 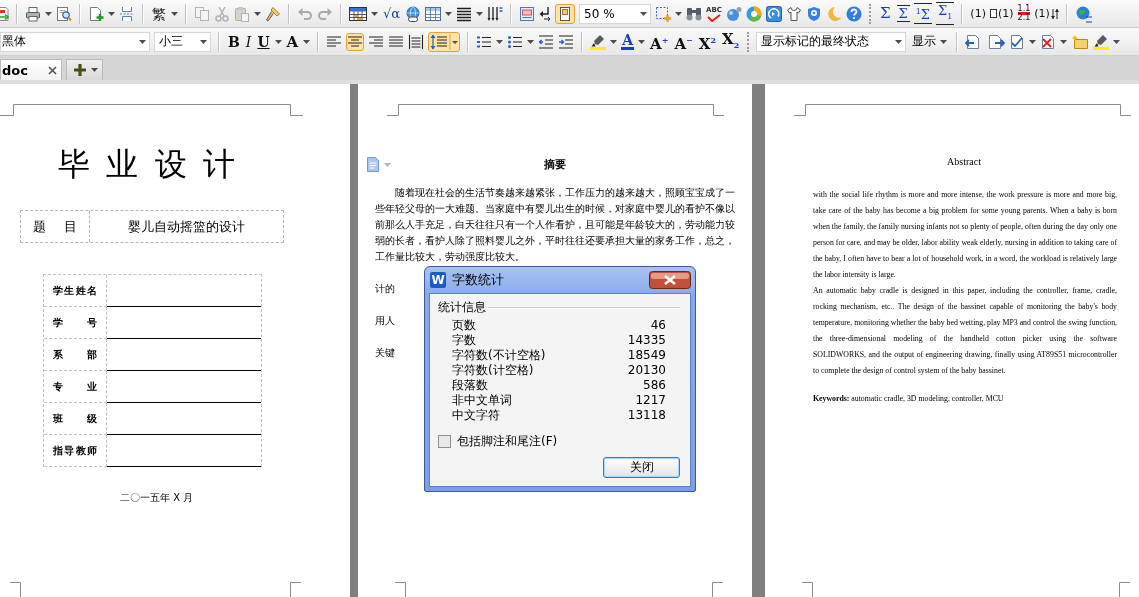 I want to click on line-spacing-icon, so click(x=444, y=41).